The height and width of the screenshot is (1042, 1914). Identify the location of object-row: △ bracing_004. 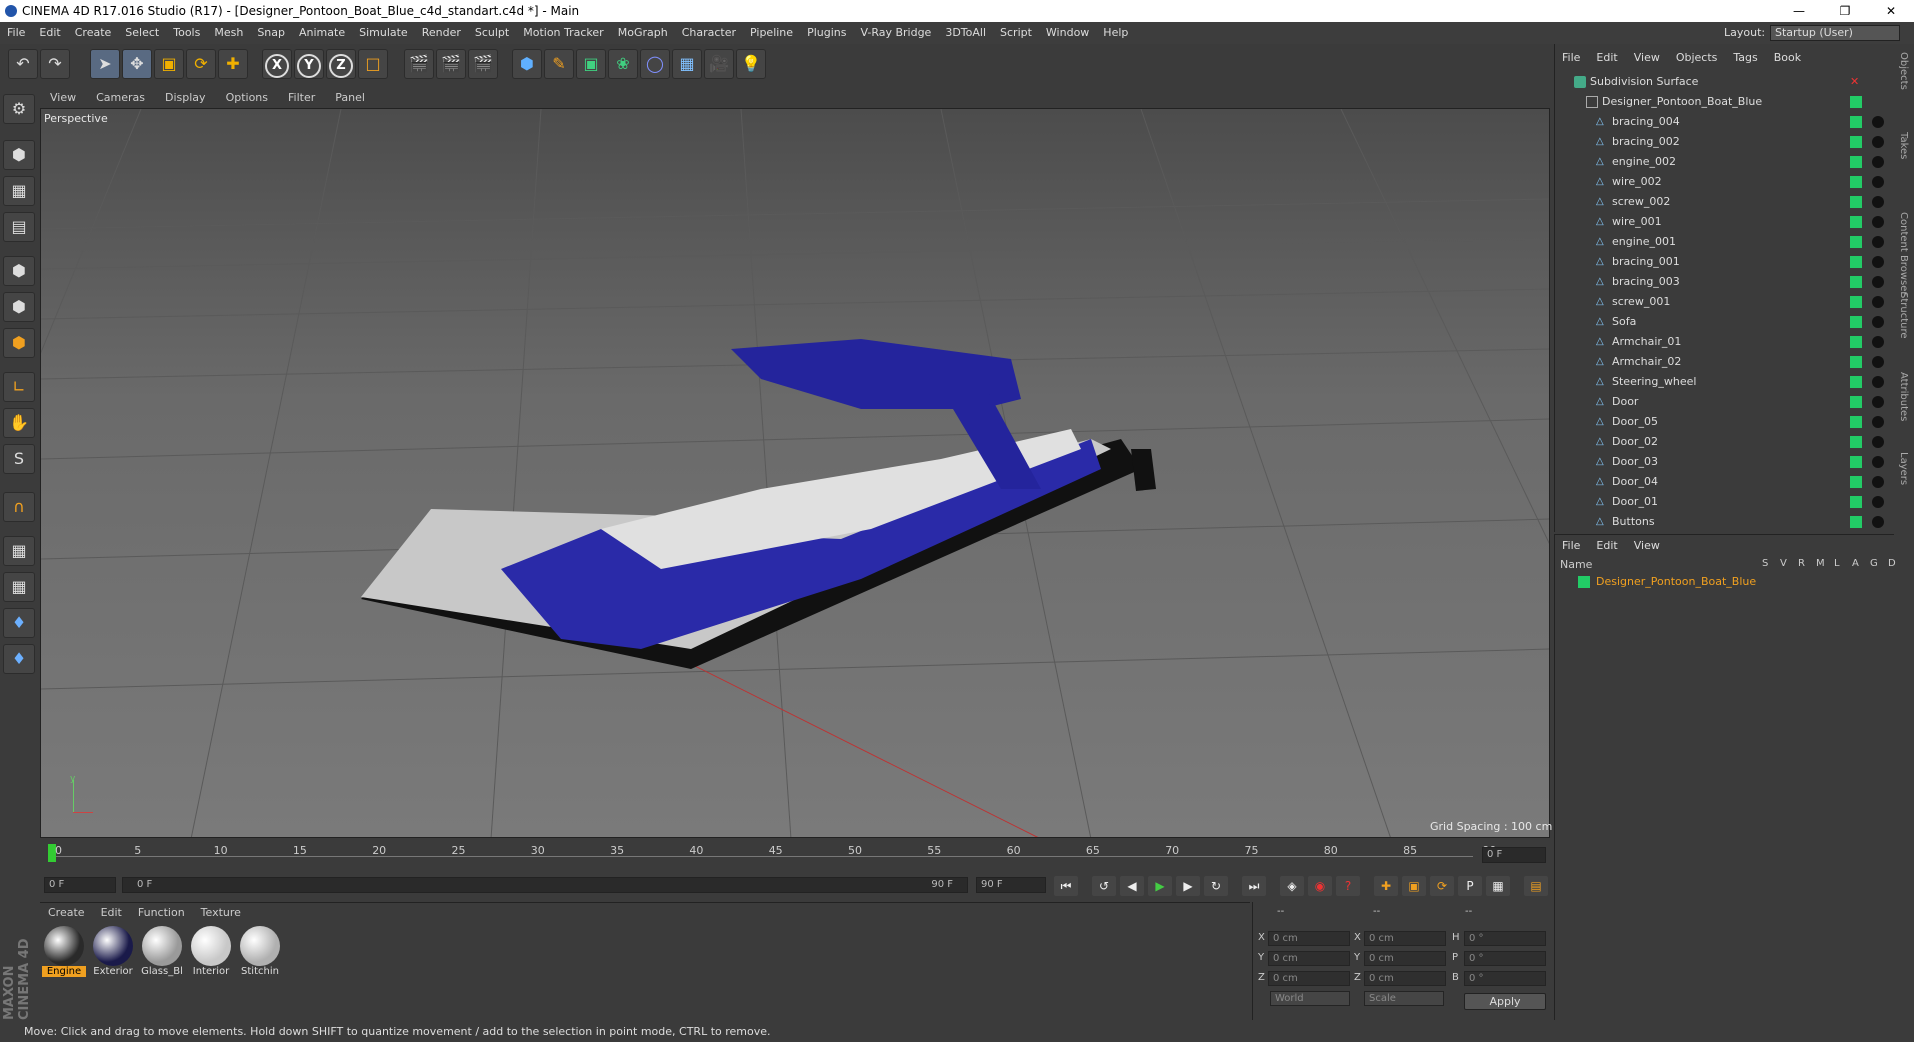
(1719, 122).